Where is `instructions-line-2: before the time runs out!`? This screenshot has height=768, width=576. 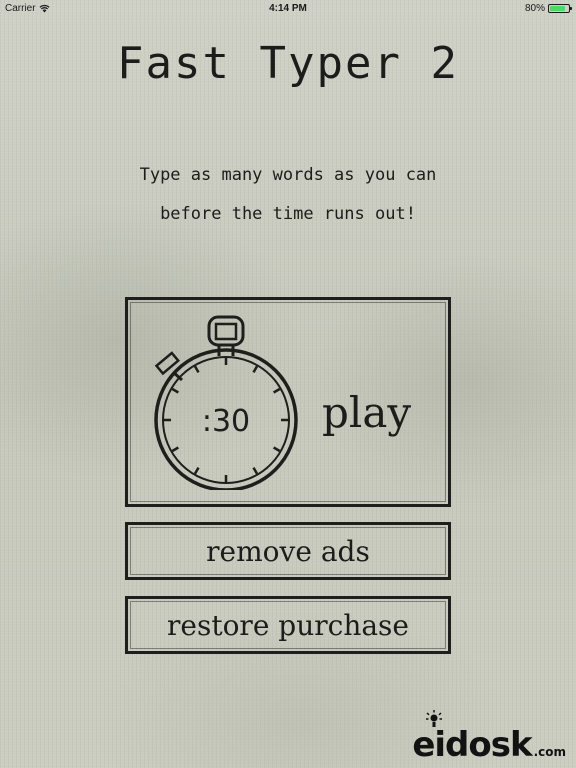
instructions-line-2: before the time runs out! is located at coordinates (288, 214).